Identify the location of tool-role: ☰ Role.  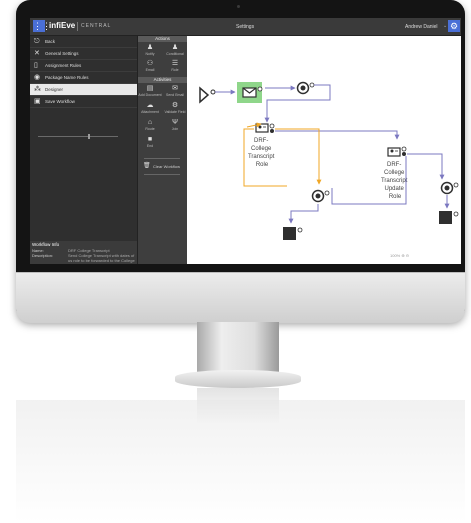
(175, 67).